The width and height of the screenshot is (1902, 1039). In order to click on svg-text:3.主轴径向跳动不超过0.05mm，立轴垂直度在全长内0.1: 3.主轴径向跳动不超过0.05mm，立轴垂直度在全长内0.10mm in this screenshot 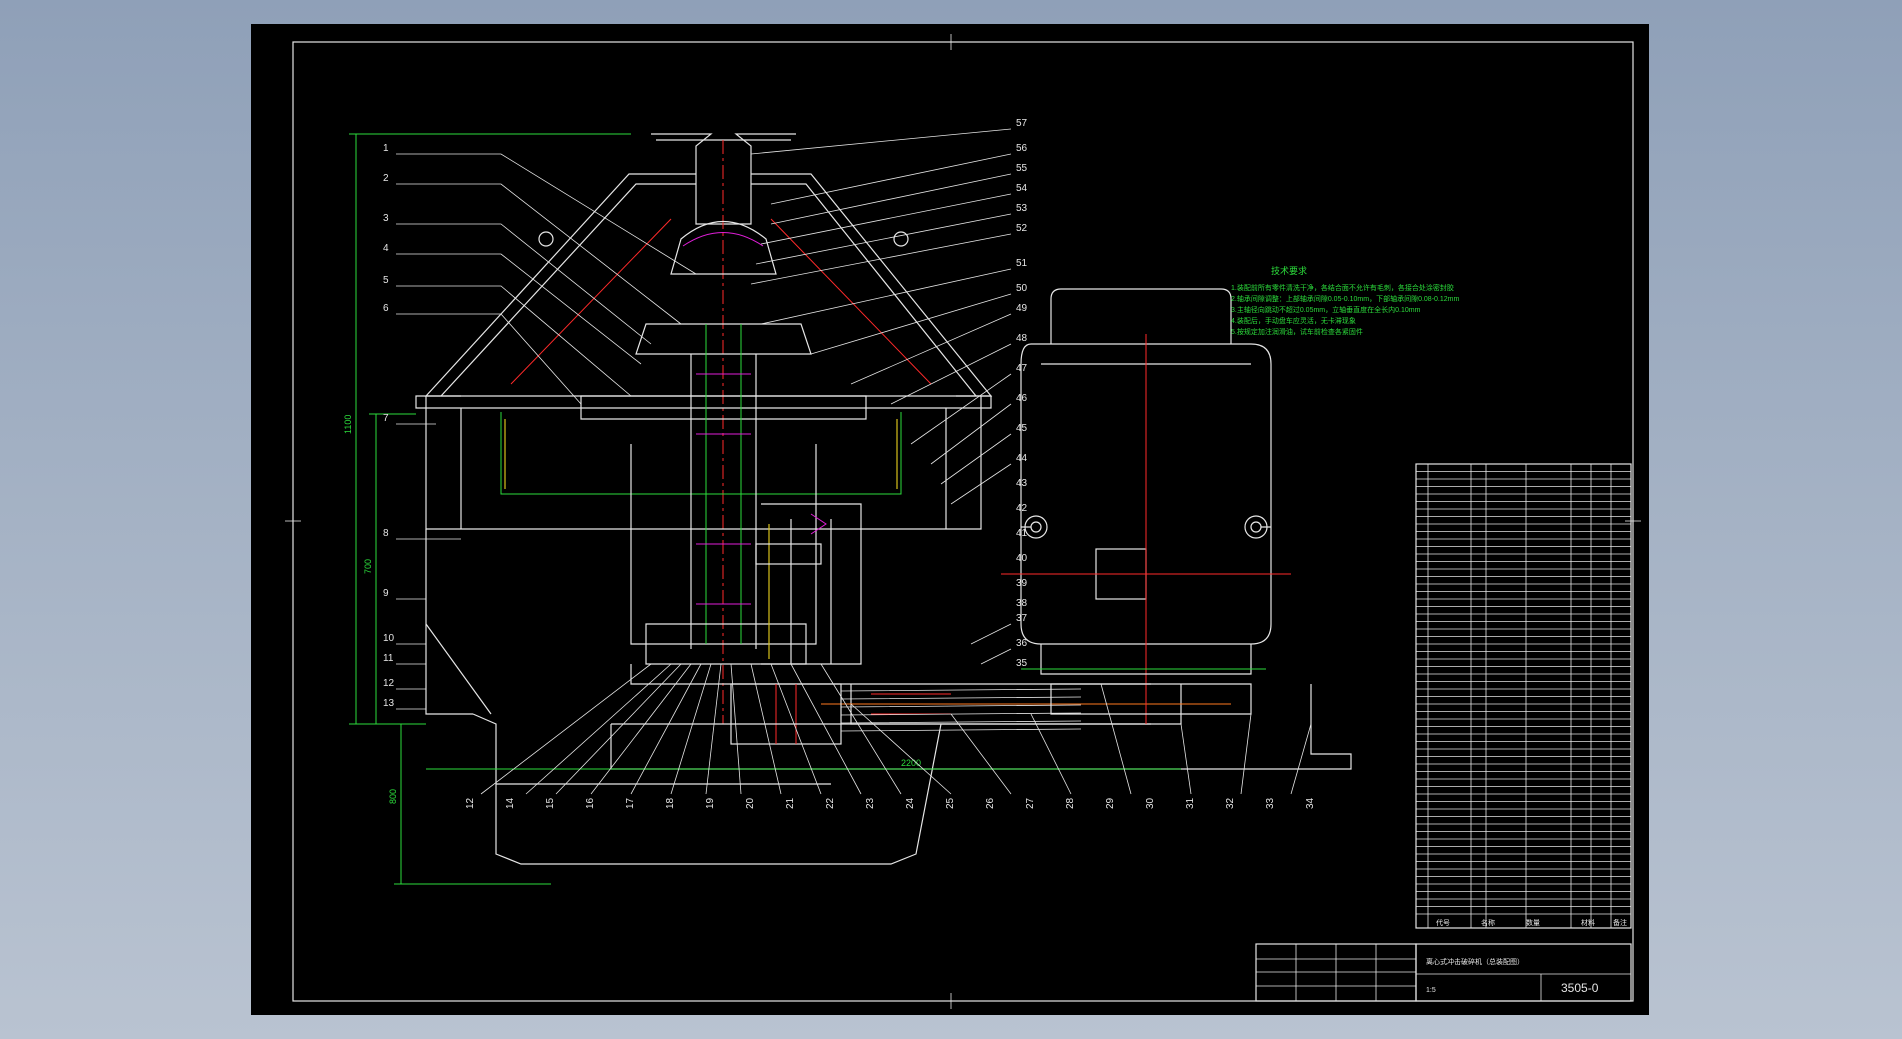, I will do `click(1326, 309)`.